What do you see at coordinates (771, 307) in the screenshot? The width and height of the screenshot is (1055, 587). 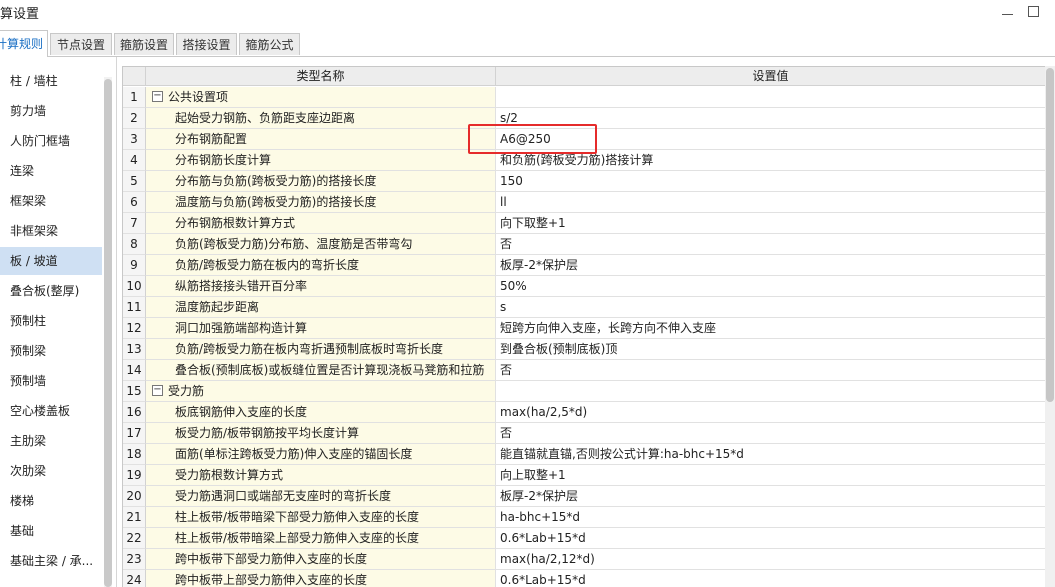 I see `setting-value-cell: s` at bounding box center [771, 307].